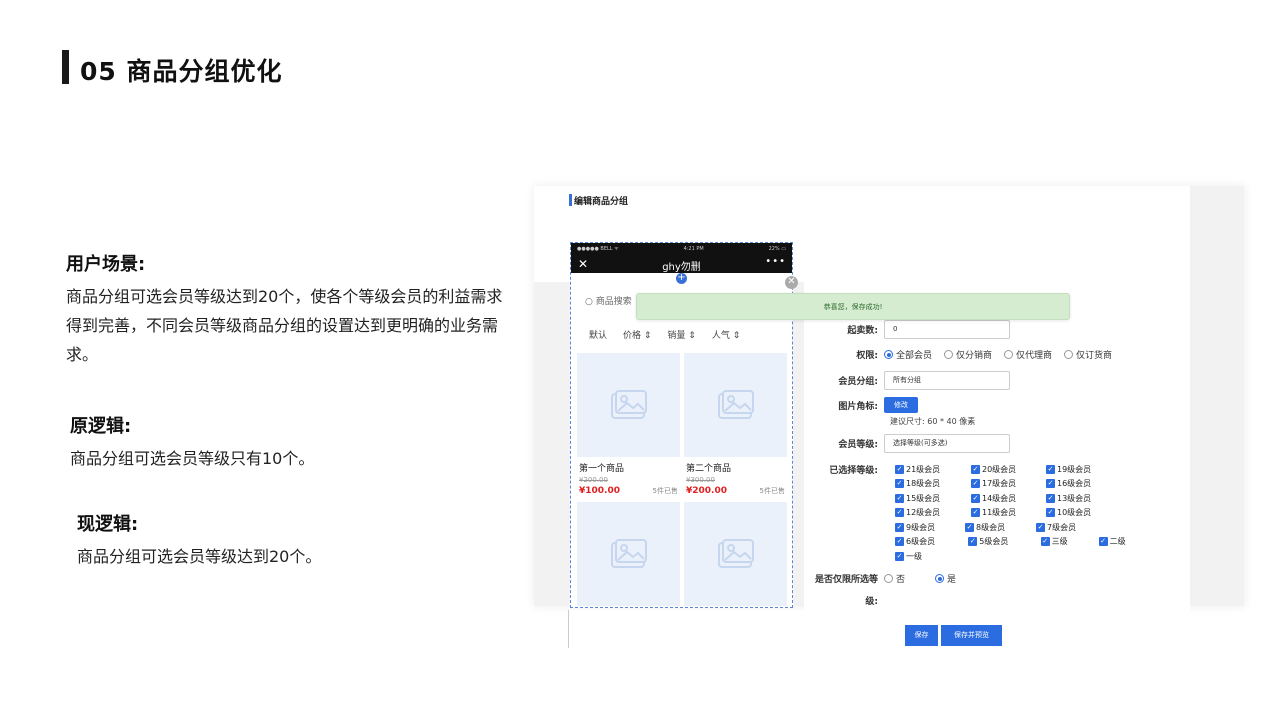 The image size is (1280, 720). Describe the element at coordinates (1117, 541) in the screenshot. I see `level-checkbox: ✓ 二级` at that location.